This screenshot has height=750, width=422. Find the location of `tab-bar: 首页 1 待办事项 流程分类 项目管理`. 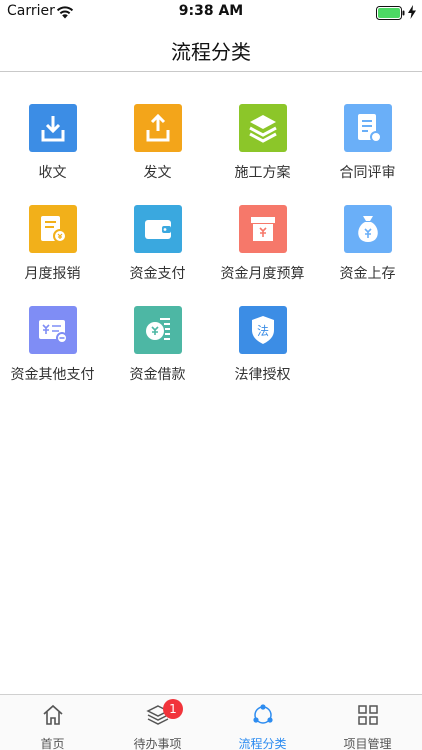

tab-bar: 首页 1 待办事项 流程分类 项目管理 is located at coordinates (211, 722).